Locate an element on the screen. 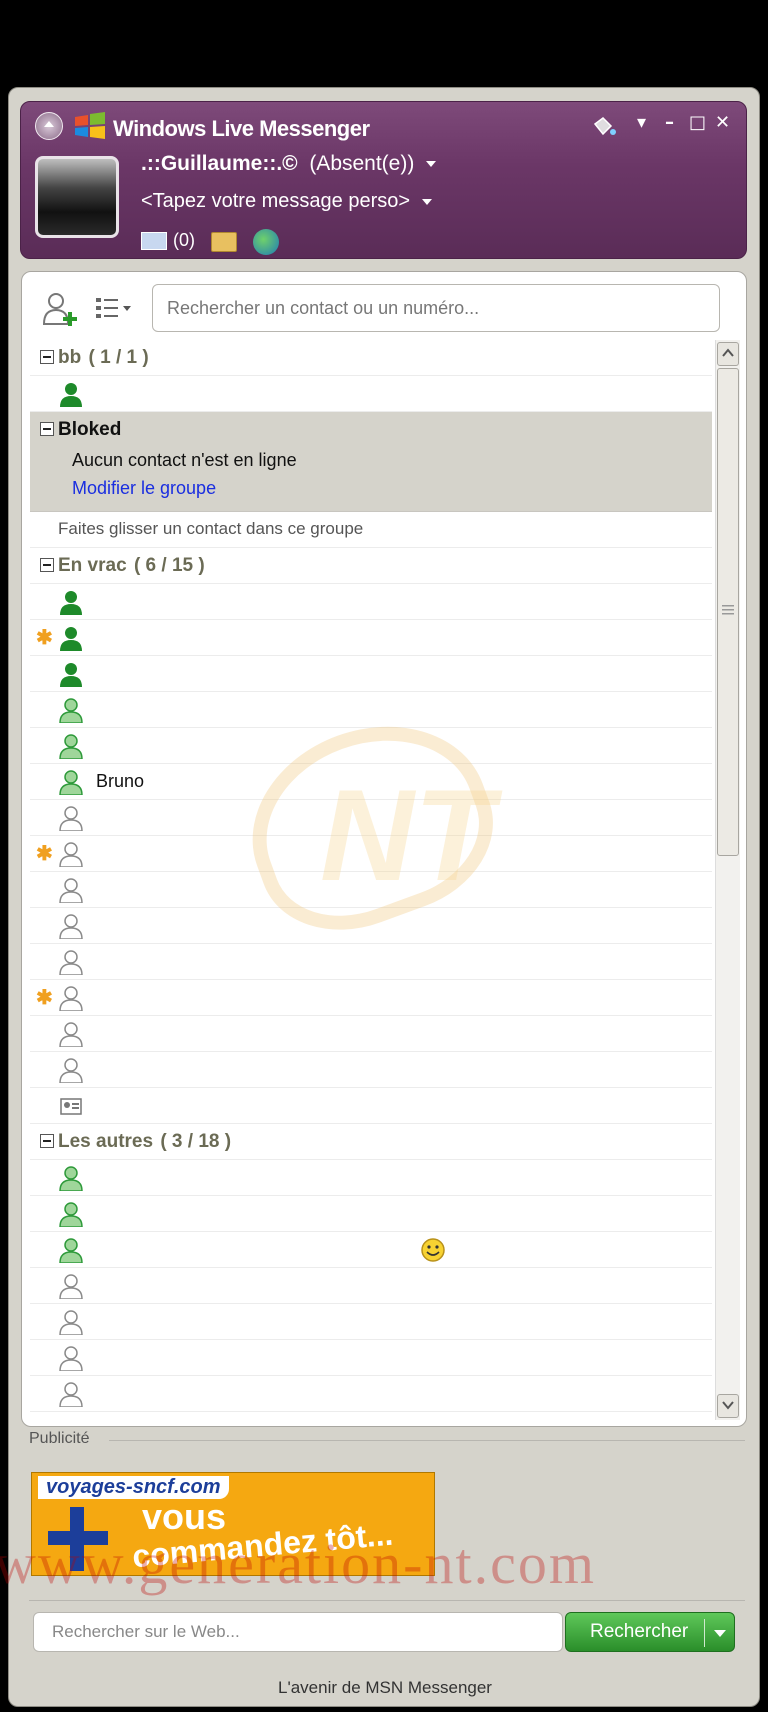 The height and width of the screenshot is (1712, 768). group-name: bb is located at coordinates (70, 357).